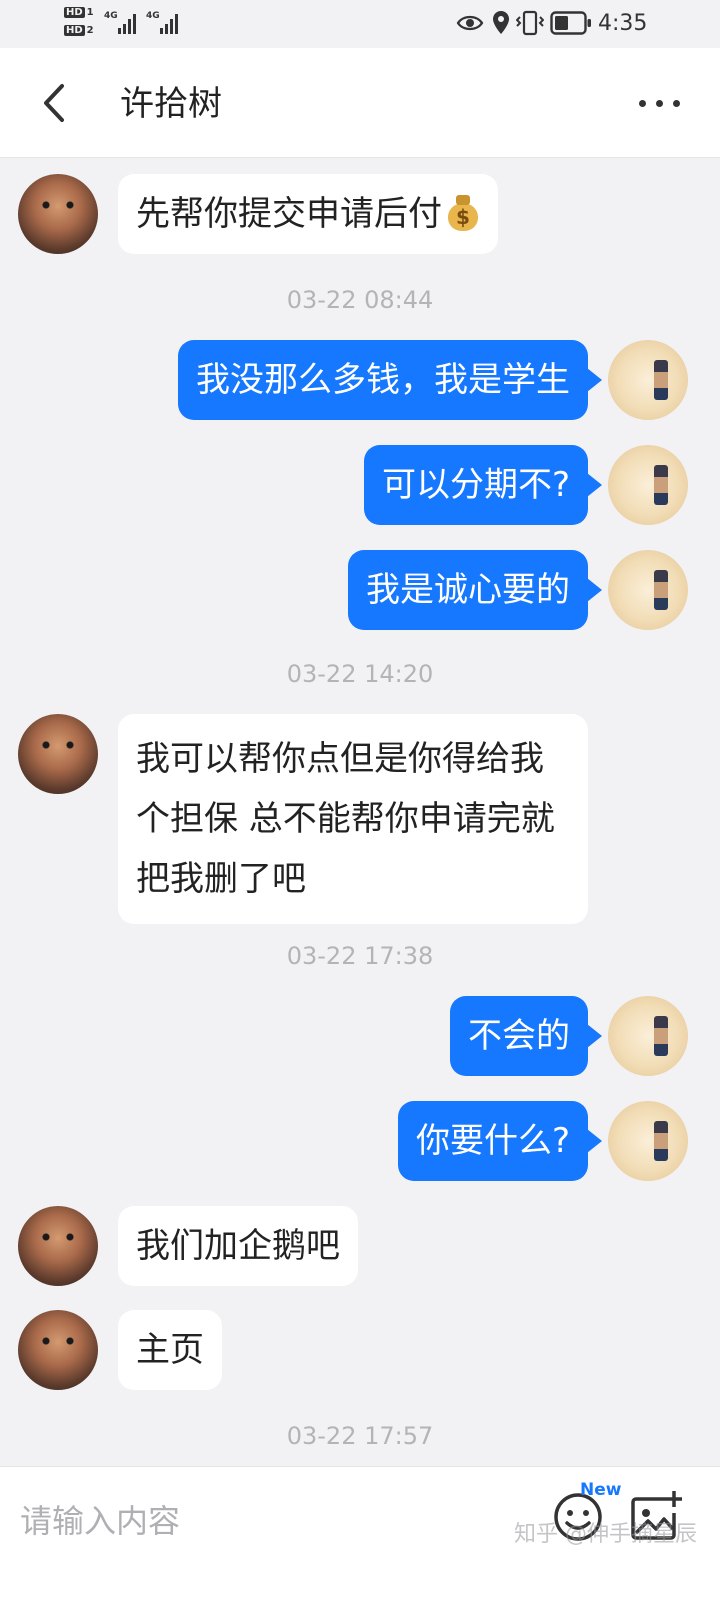  What do you see at coordinates (74, 12) in the screenshot?
I see `sim1-label: HD` at bounding box center [74, 12].